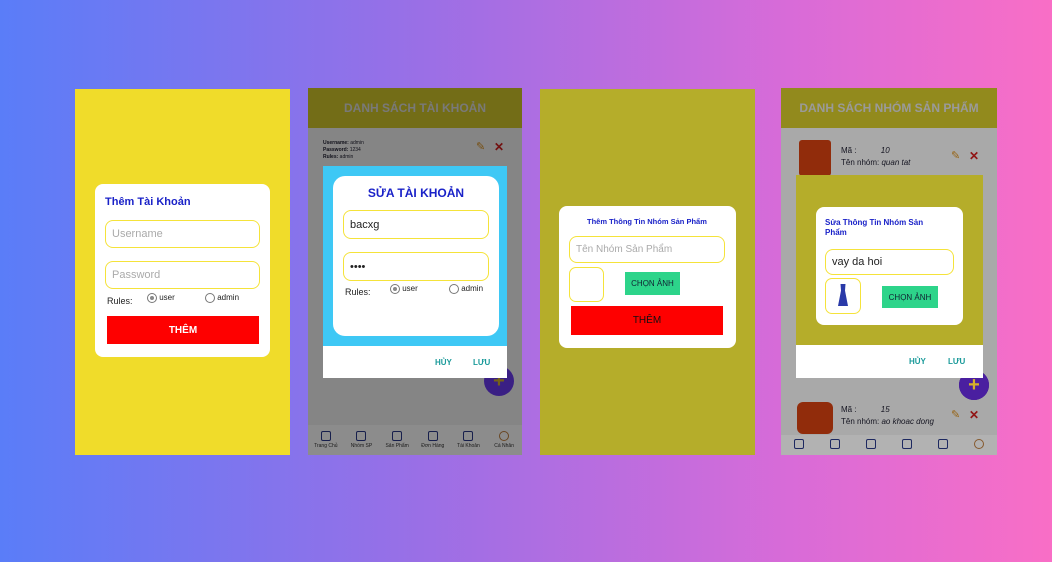 The width and height of the screenshot is (1052, 562). What do you see at coordinates (148, 202) in the screenshot?
I see `dialog-title: Thêm Tài Khoản` at bounding box center [148, 202].